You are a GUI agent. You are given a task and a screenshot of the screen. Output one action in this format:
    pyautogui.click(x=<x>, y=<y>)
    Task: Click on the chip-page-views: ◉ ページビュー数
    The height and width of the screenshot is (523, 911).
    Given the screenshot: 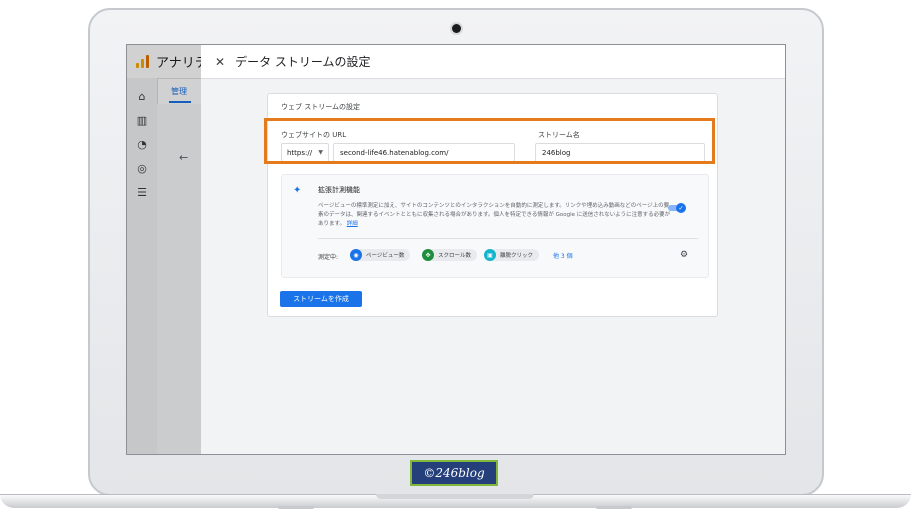 What is the action you would take?
    pyautogui.click(x=380, y=255)
    